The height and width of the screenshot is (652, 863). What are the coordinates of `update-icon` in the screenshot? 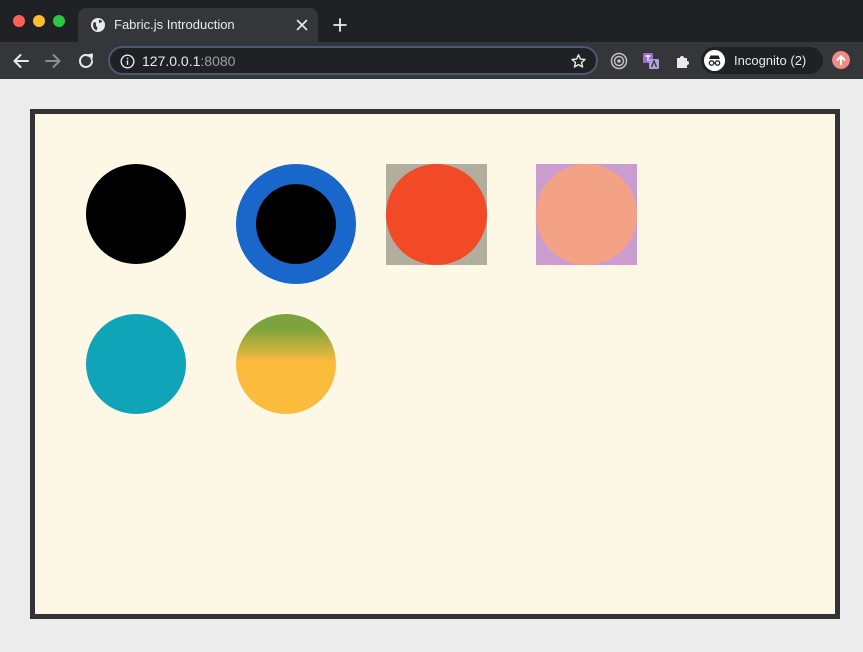 It's located at (841, 60).